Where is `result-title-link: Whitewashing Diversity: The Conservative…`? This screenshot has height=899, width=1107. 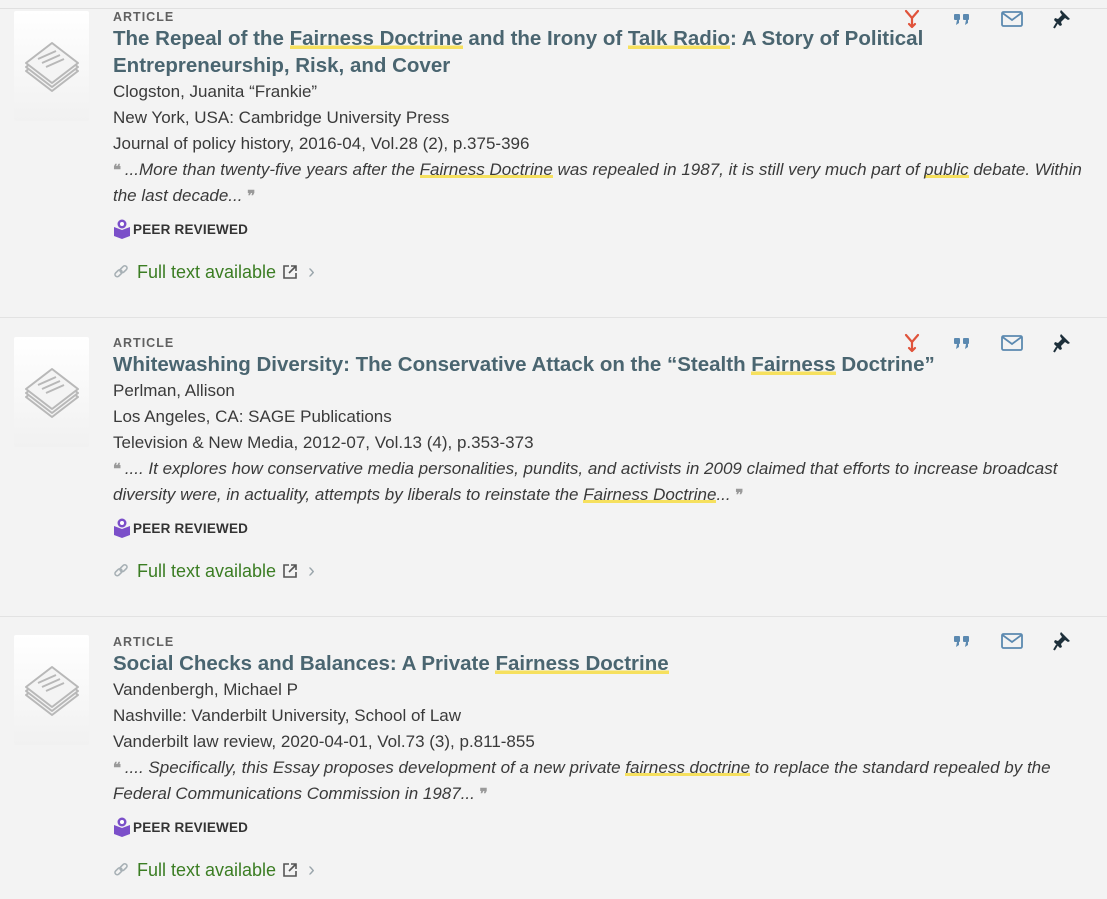
result-title-link: Whitewashing Diversity: The Conservative… is located at coordinates (600, 364).